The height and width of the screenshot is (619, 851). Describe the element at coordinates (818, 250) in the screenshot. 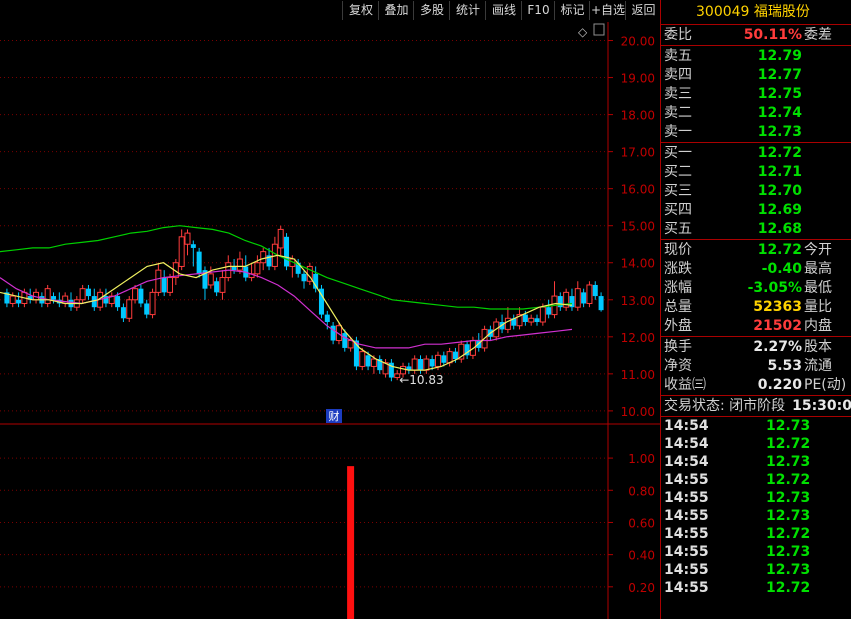

I see `row-label-2: 今开` at that location.